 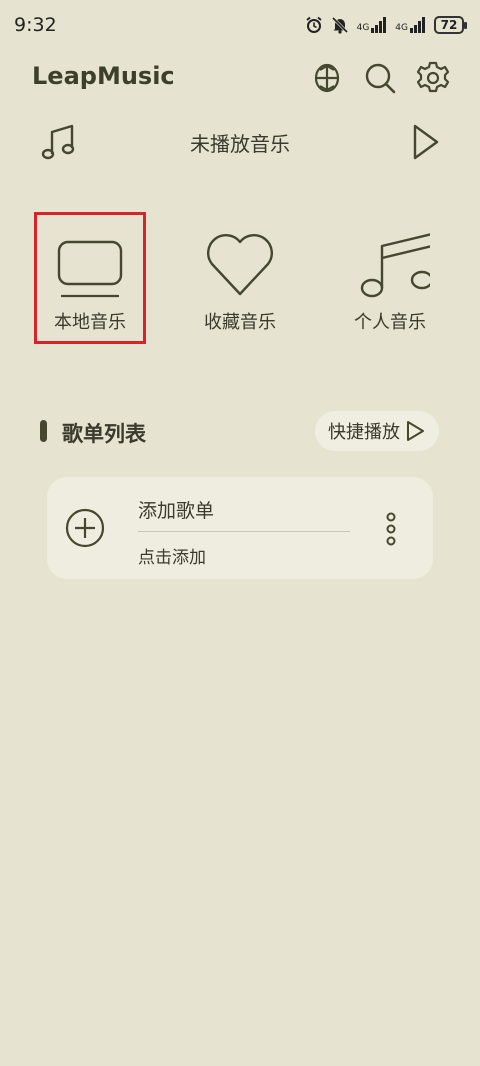 I want to click on music-notes-icon, so click(x=390, y=262).